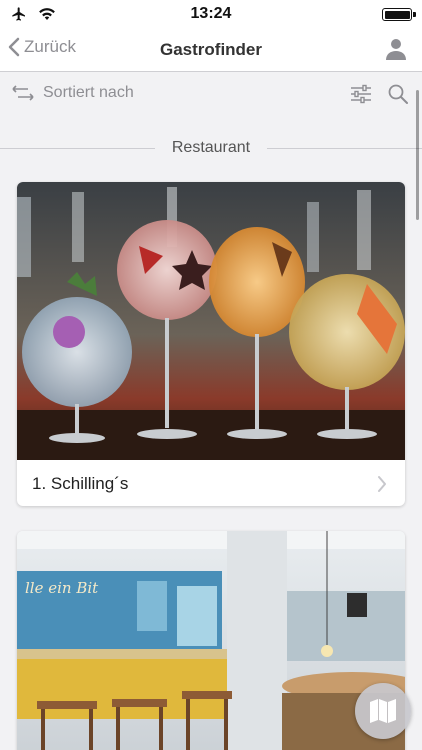  I want to click on map-button, so click(383, 711).